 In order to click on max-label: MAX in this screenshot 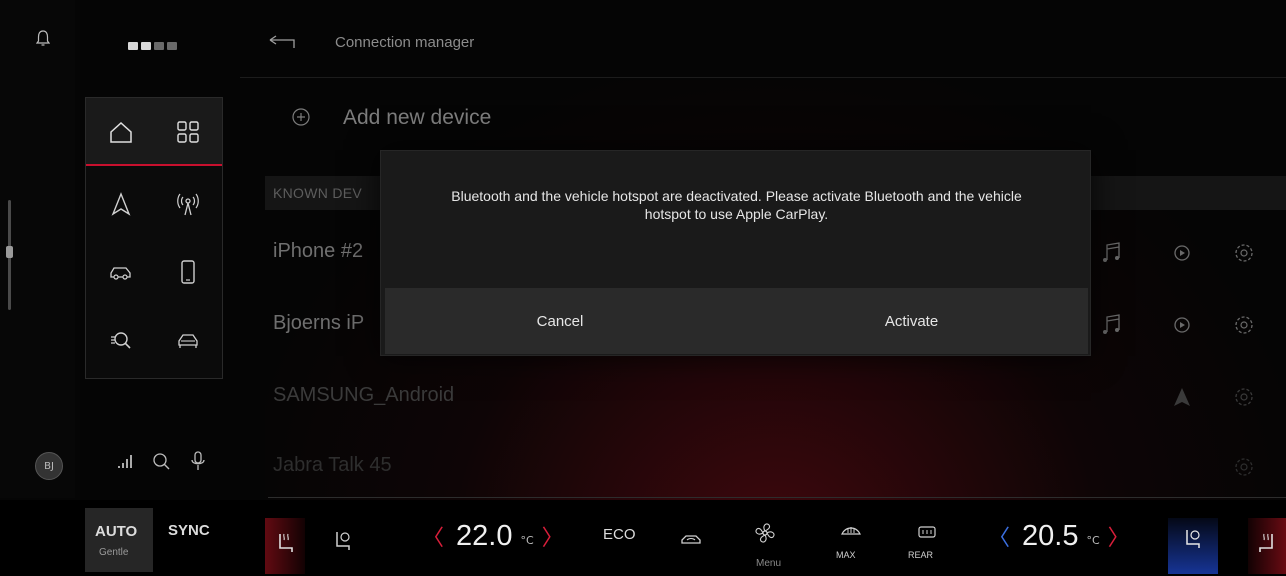, I will do `click(846, 555)`.